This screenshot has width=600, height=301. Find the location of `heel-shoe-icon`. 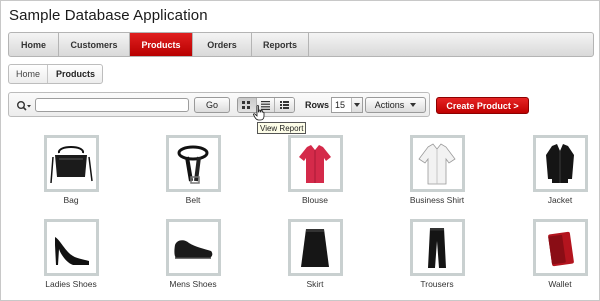

heel-shoe-icon is located at coordinates (71, 247).